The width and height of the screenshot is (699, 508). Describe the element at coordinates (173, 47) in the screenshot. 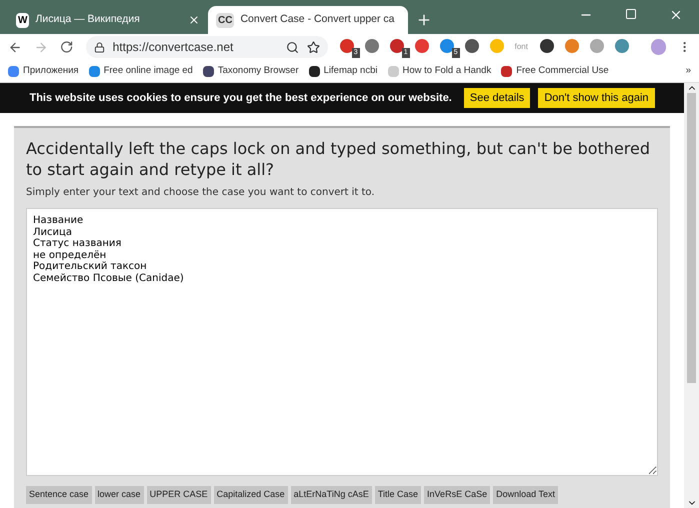

I see `url-text: https://convertcase.net` at that location.